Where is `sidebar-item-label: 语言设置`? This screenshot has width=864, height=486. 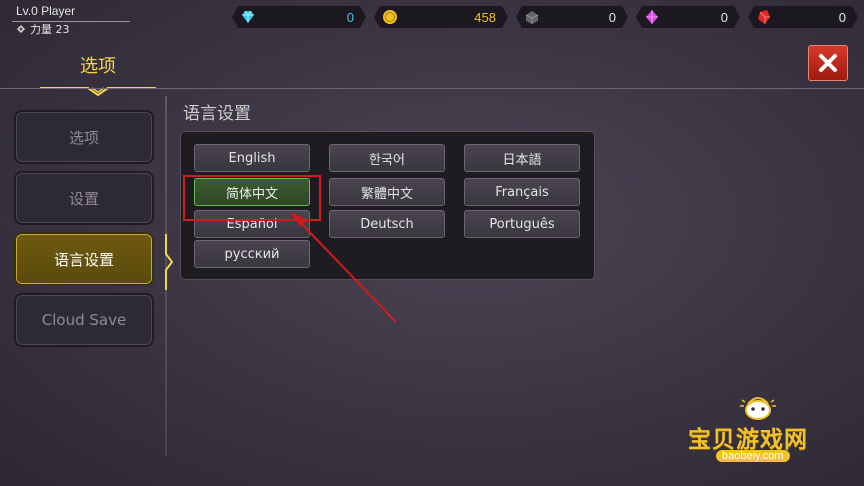
sidebar-item-label: 语言设置 is located at coordinates (83, 259).